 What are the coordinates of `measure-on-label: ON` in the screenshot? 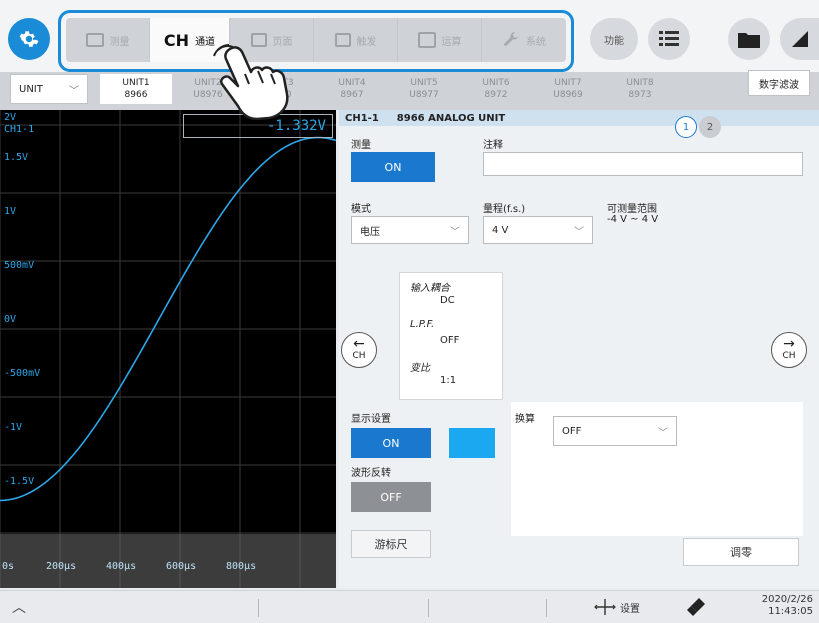 It's located at (393, 167).